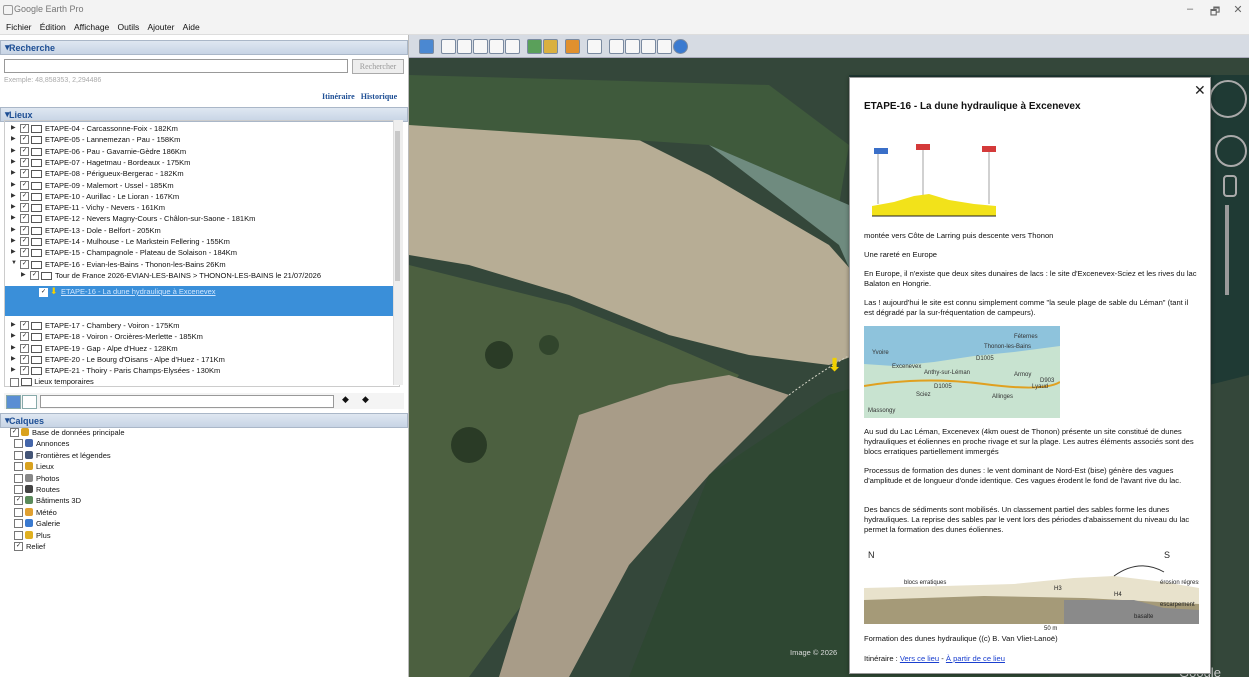  What do you see at coordinates (202, 230) in the screenshot?
I see `place-row: ▶ ✓ ETAPE-13 - Dole - Belfort - 205Km` at bounding box center [202, 230].